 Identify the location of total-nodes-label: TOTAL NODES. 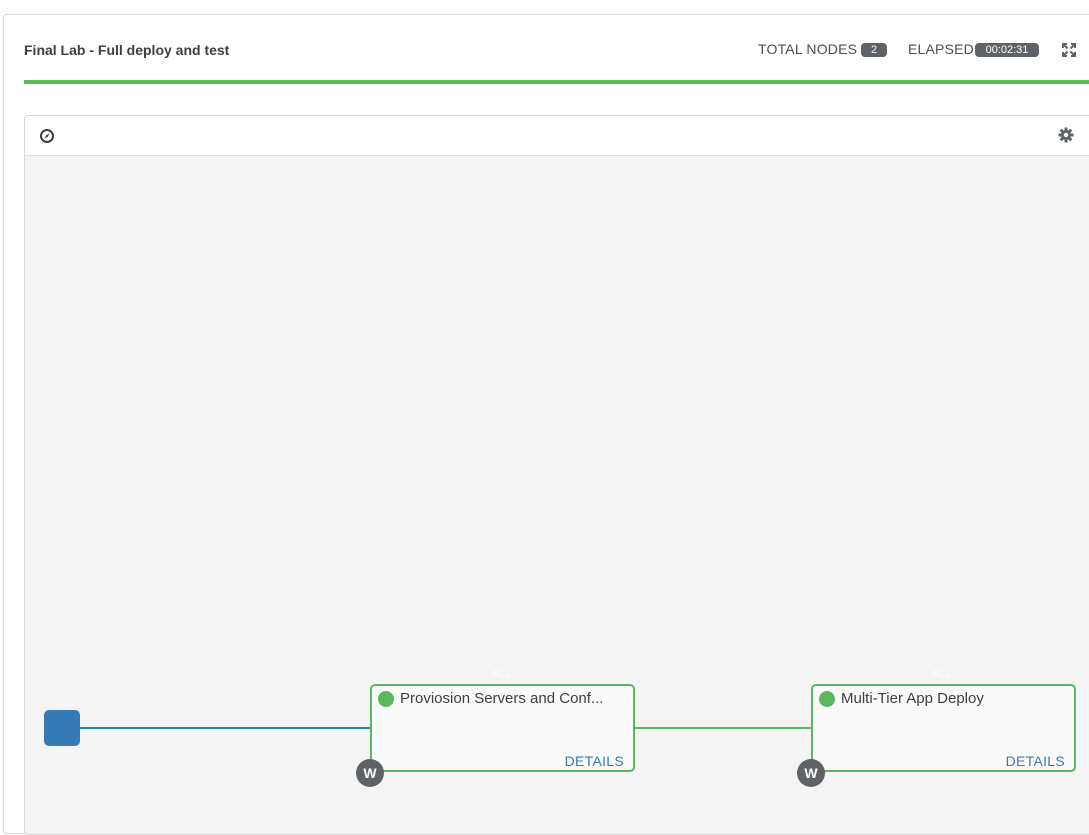
(808, 49).